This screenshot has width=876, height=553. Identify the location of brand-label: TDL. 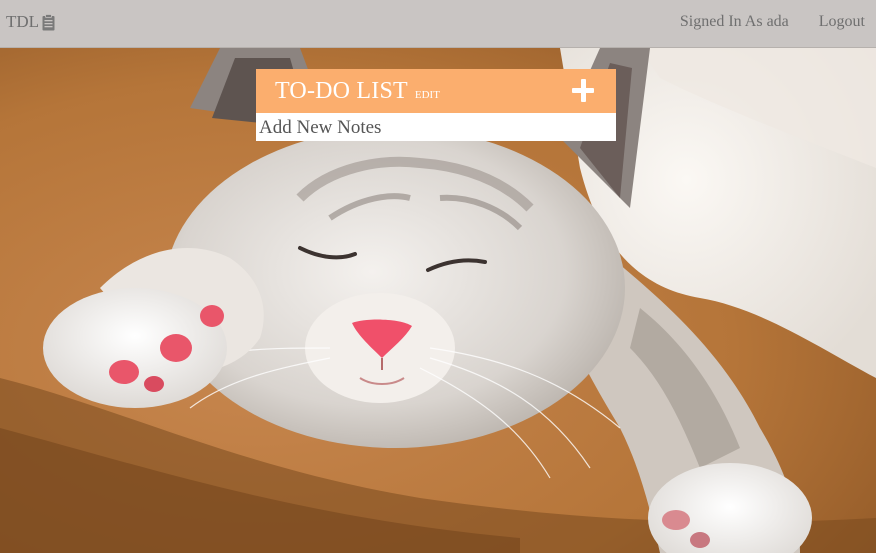
(23, 21).